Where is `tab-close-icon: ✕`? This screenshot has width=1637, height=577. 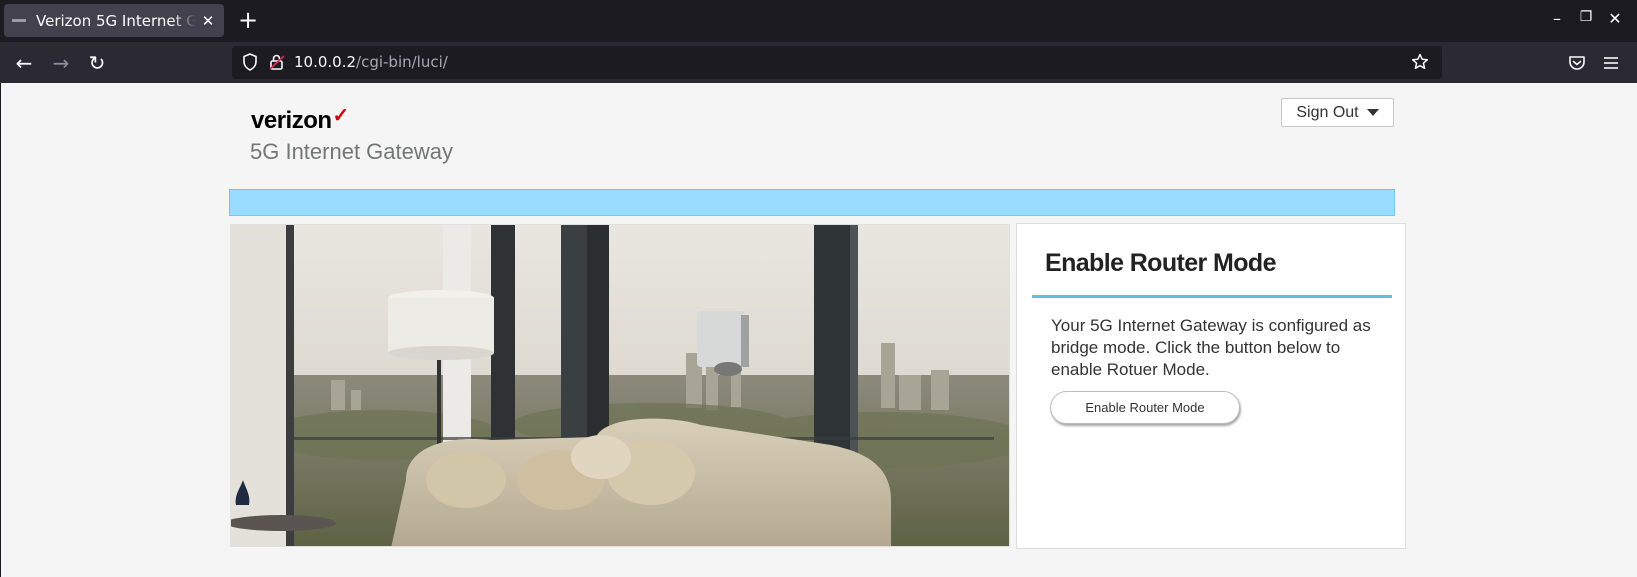 tab-close-icon: ✕ is located at coordinates (208, 21).